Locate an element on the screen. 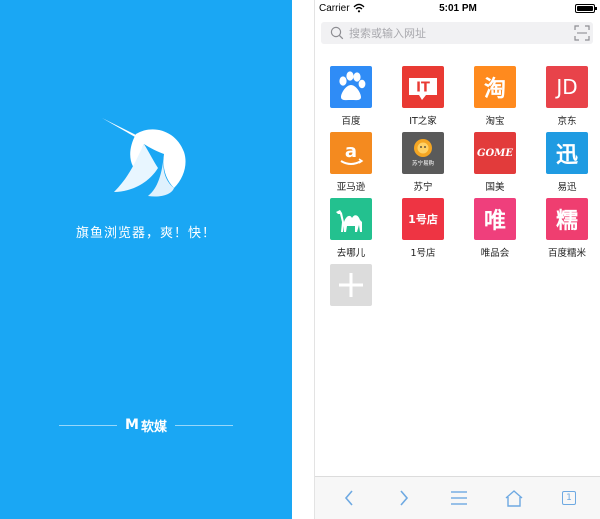 This screenshot has width=600, height=519. yixun-icon: 迅 is located at coordinates (567, 153).